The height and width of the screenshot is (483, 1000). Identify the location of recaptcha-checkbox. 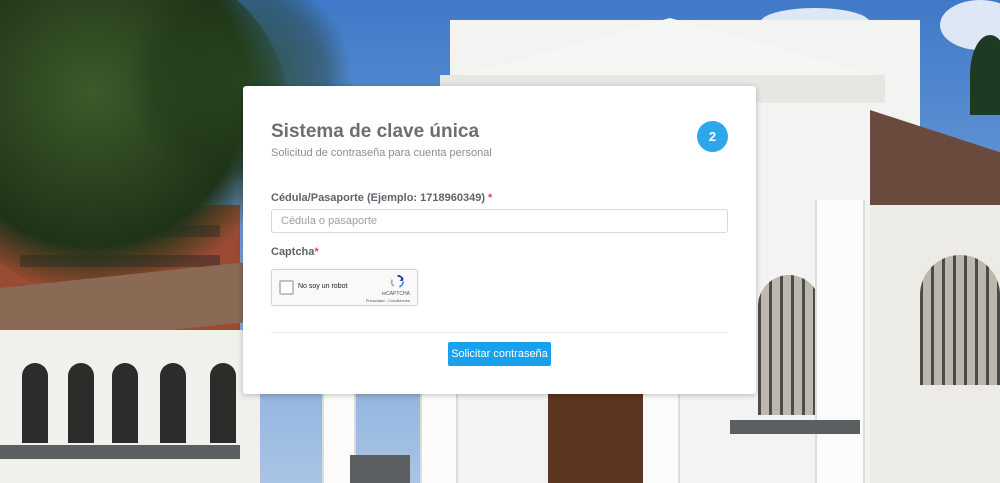
(286, 287).